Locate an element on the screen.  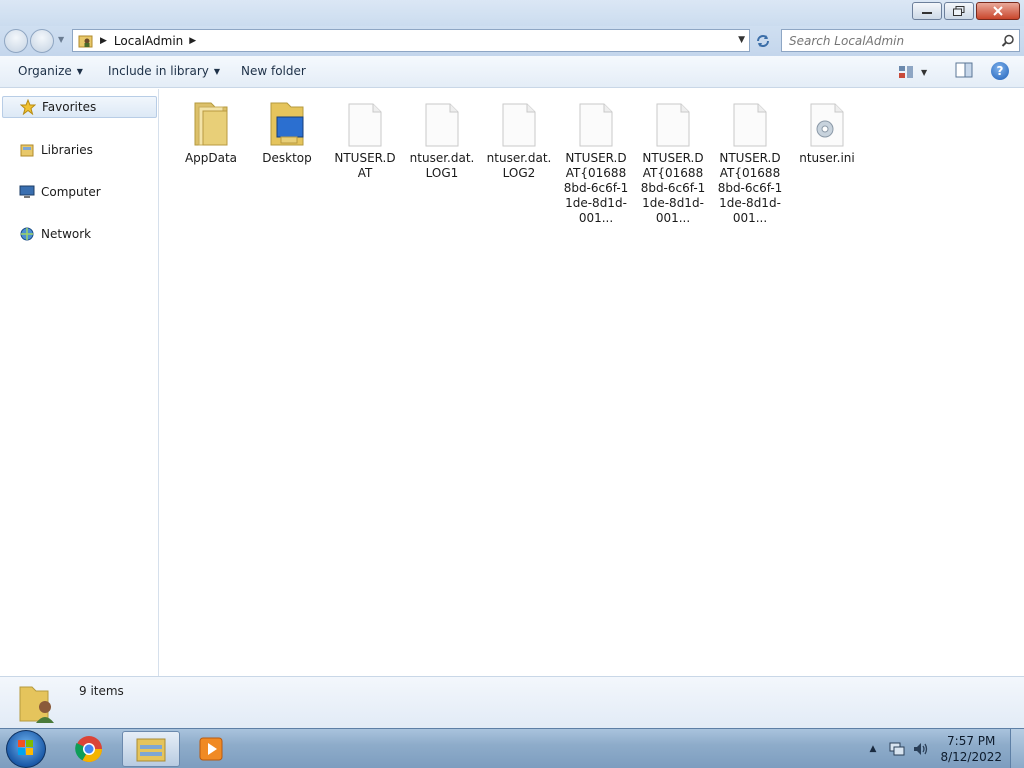
minimize-icon is located at coordinates (927, 13).